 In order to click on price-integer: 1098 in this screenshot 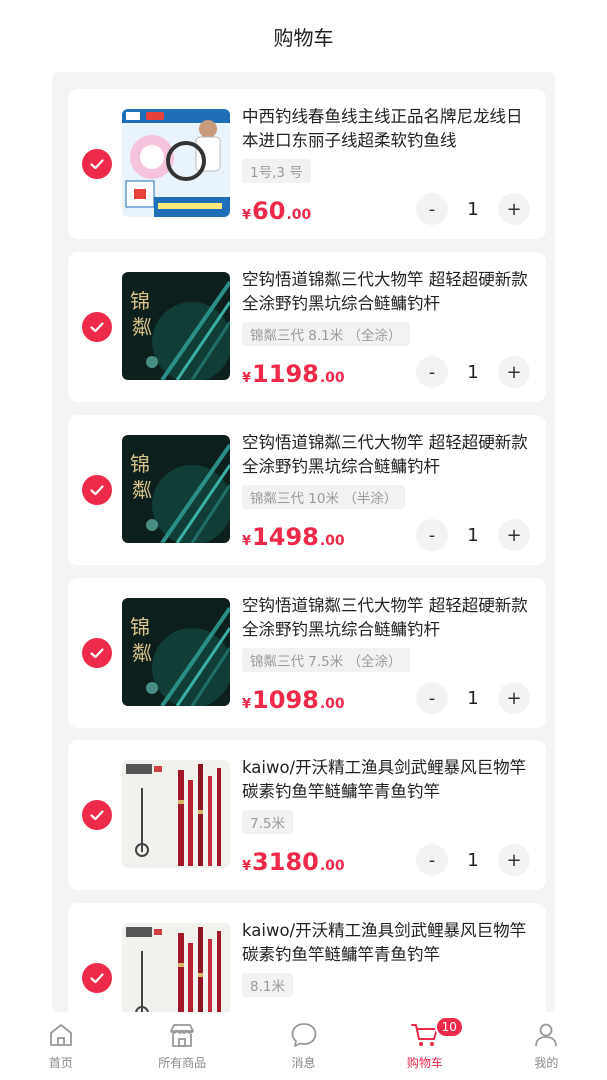, I will do `click(285, 700)`.